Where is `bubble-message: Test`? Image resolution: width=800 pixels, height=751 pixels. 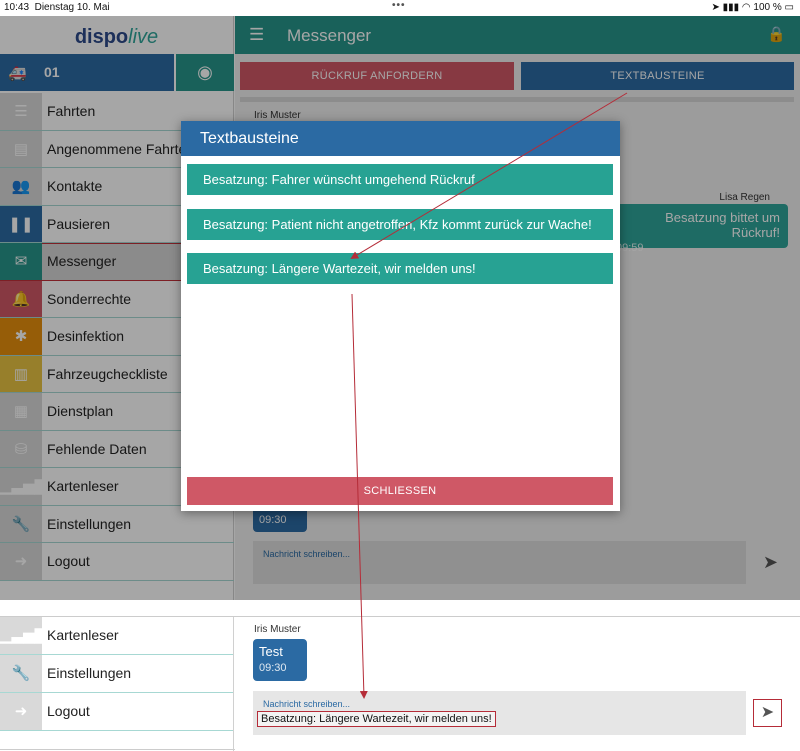
bubble-message: Test is located at coordinates (271, 651).